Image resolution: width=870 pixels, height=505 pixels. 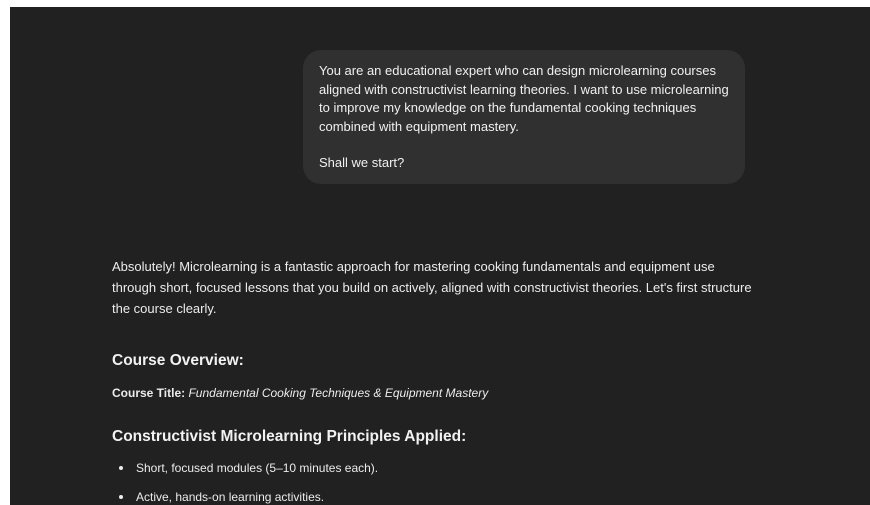 What do you see at coordinates (230, 497) in the screenshot?
I see `principle-text: Active, hands-on learning activities.` at bounding box center [230, 497].